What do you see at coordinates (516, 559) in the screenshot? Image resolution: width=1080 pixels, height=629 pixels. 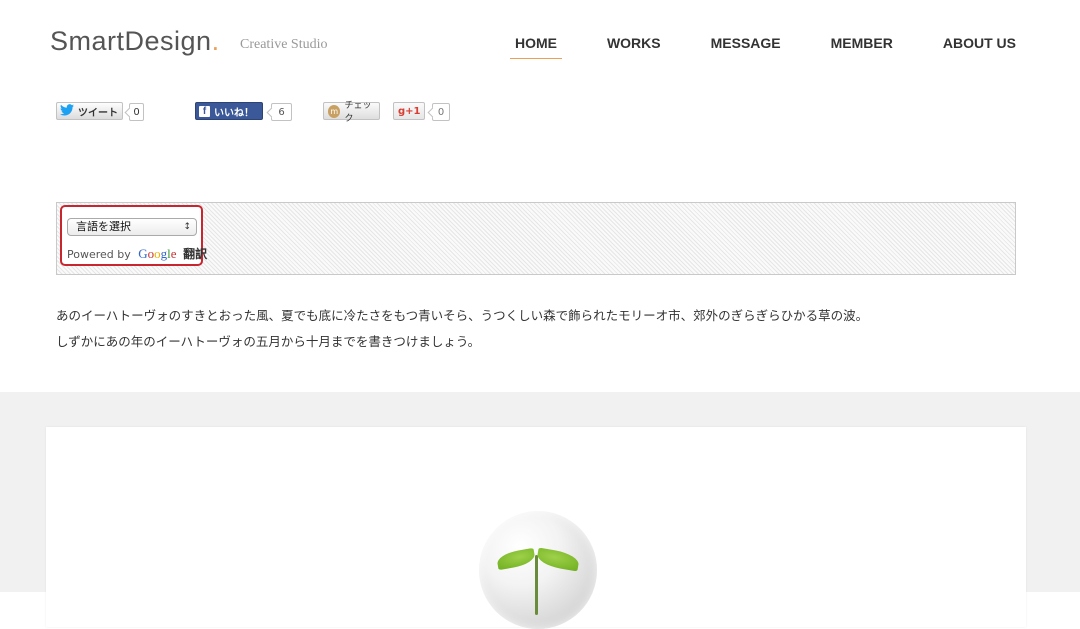 I see `sprout-leaf-left` at bounding box center [516, 559].